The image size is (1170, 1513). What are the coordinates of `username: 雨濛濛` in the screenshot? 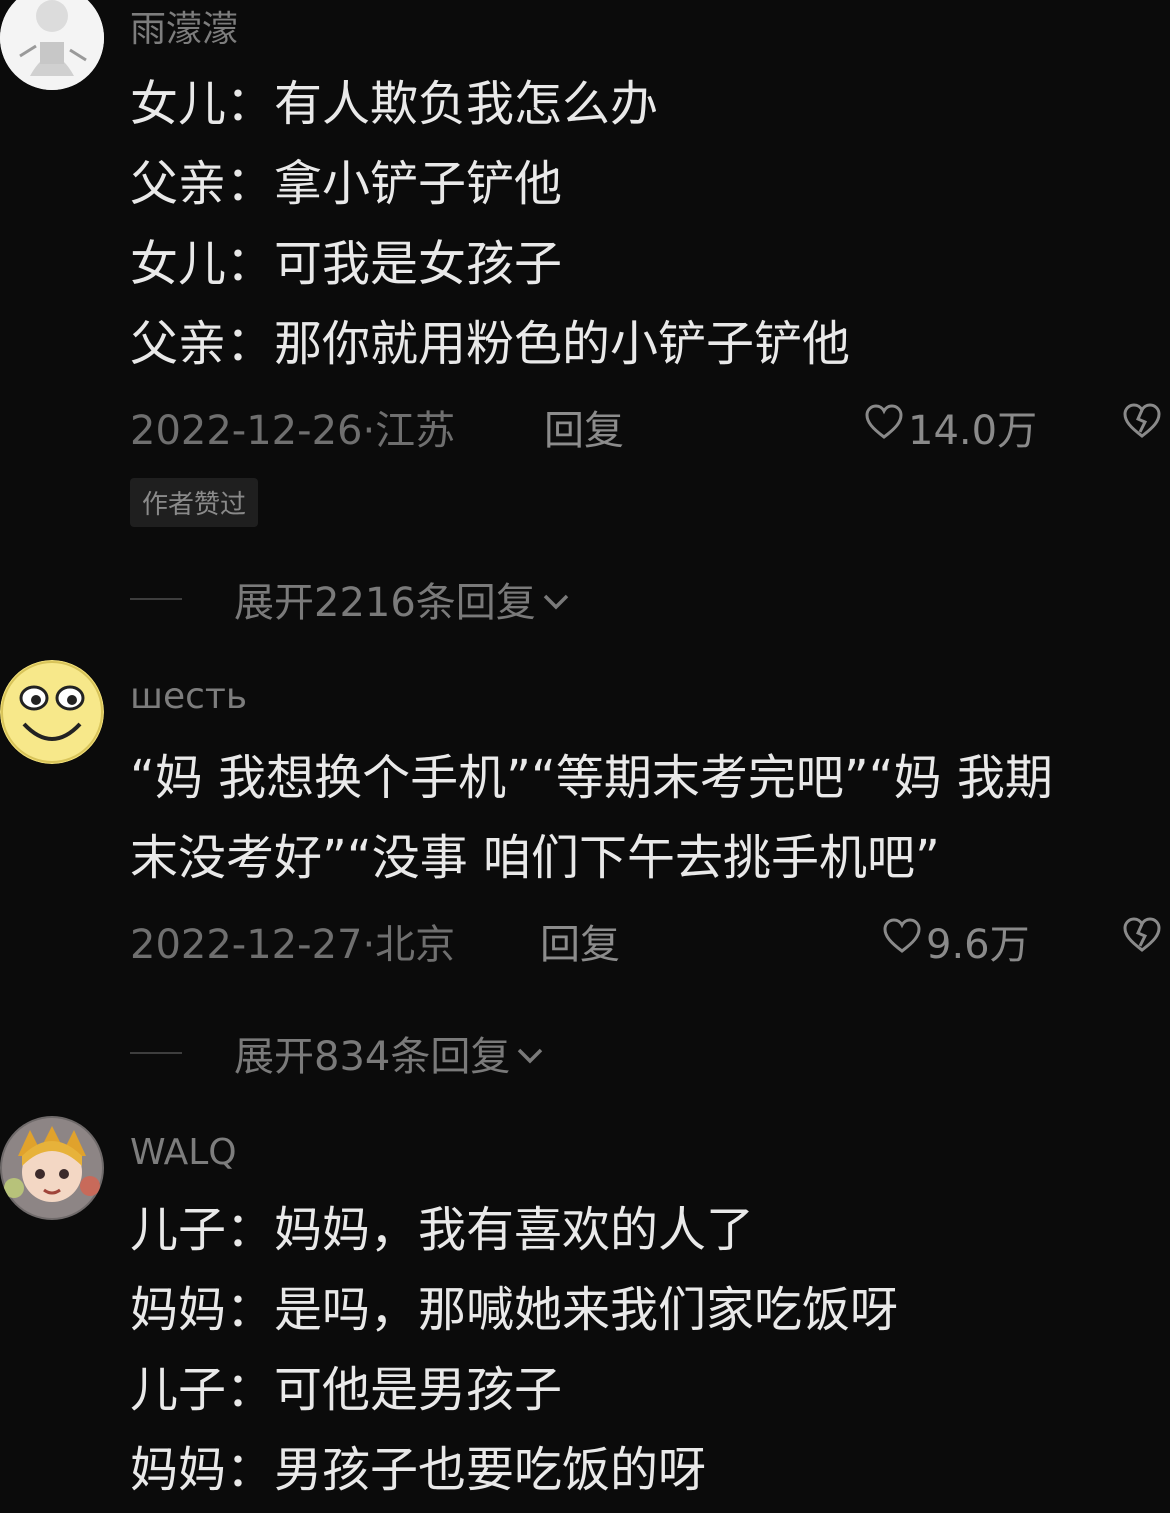 It's located at (184, 26).